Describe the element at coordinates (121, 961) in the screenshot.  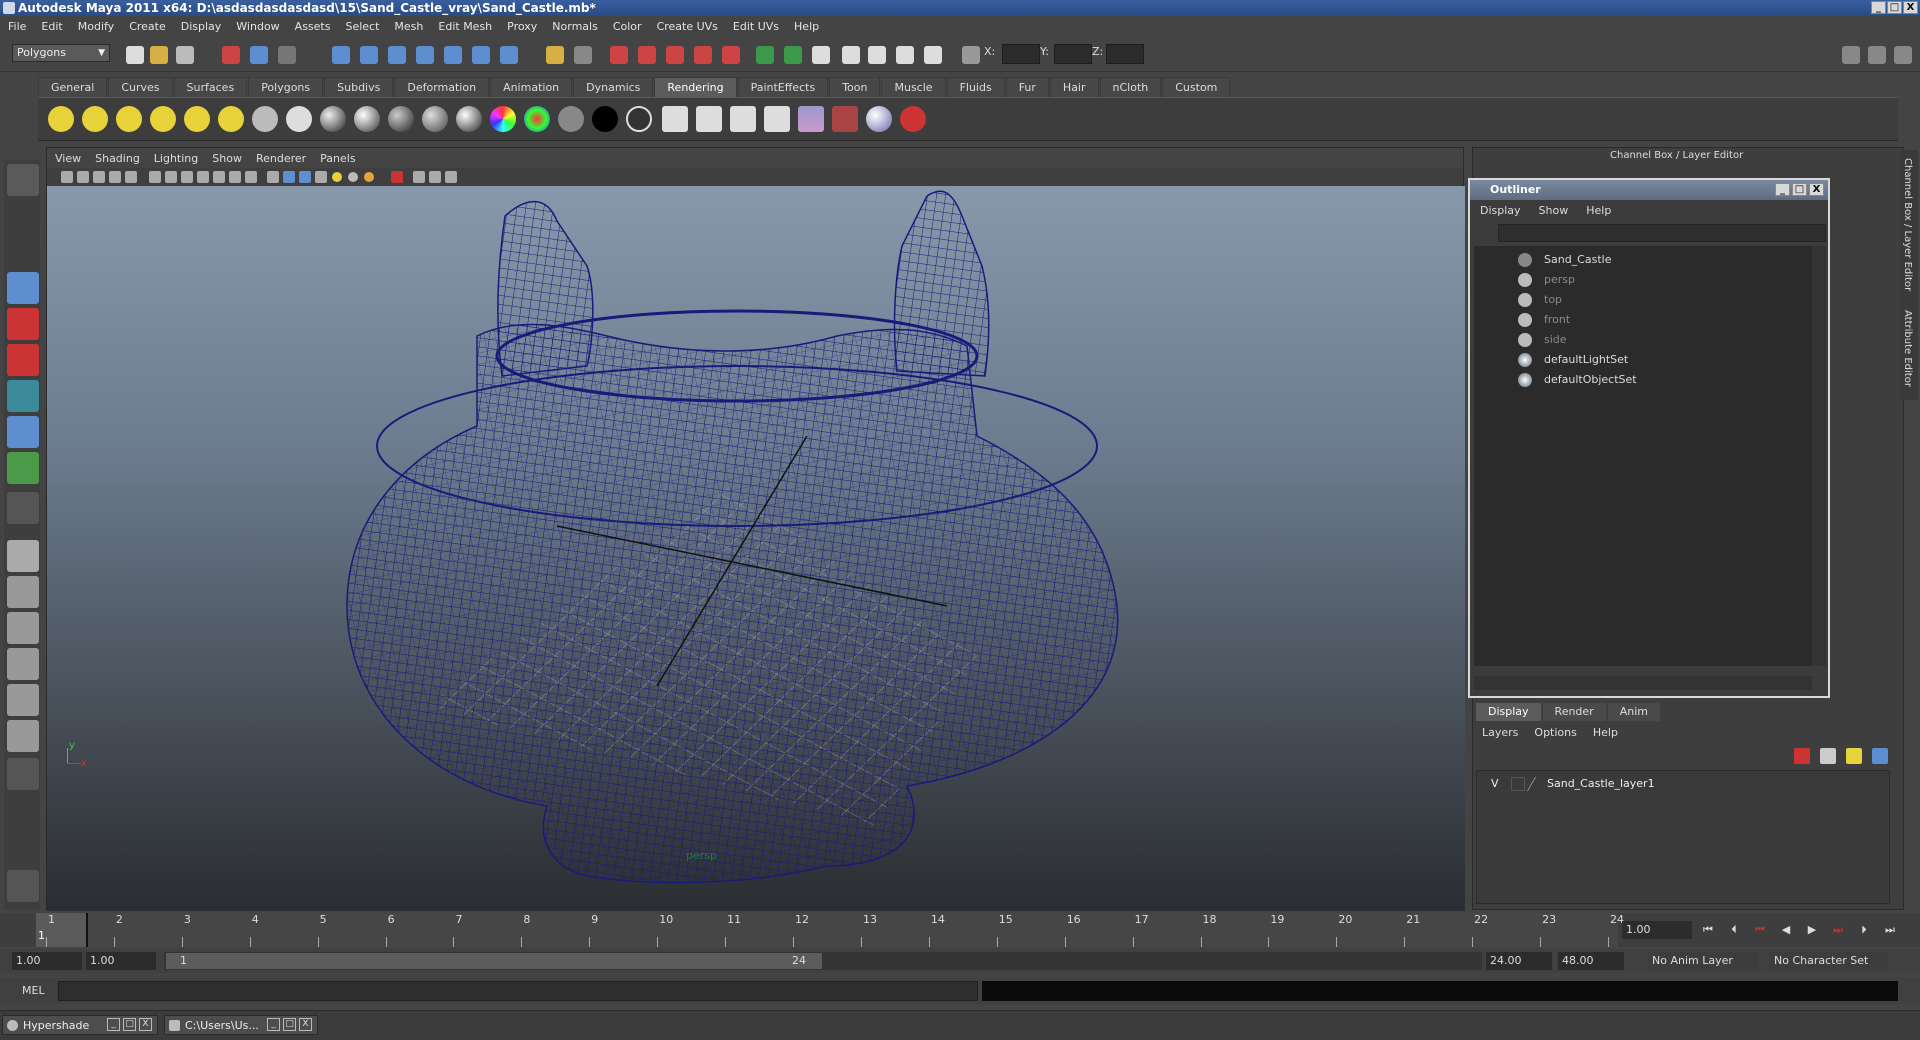
I see `playback-start-field: 1.00` at that location.